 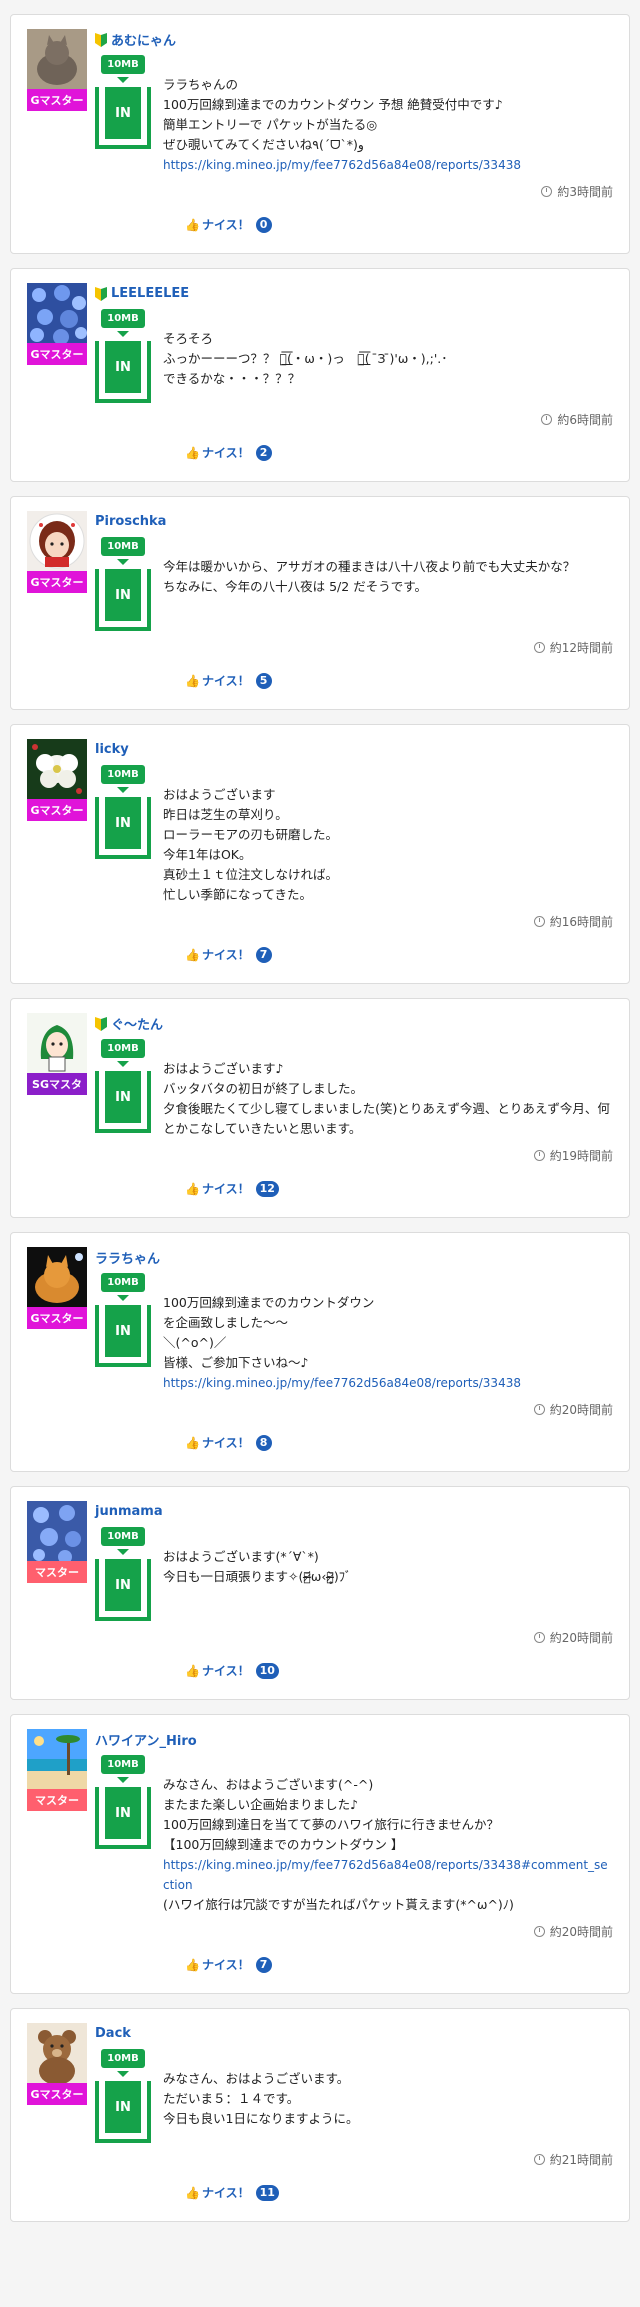 I want to click on post-text-line: おはようございます(*´∀`*), so click(x=241, y=1556).